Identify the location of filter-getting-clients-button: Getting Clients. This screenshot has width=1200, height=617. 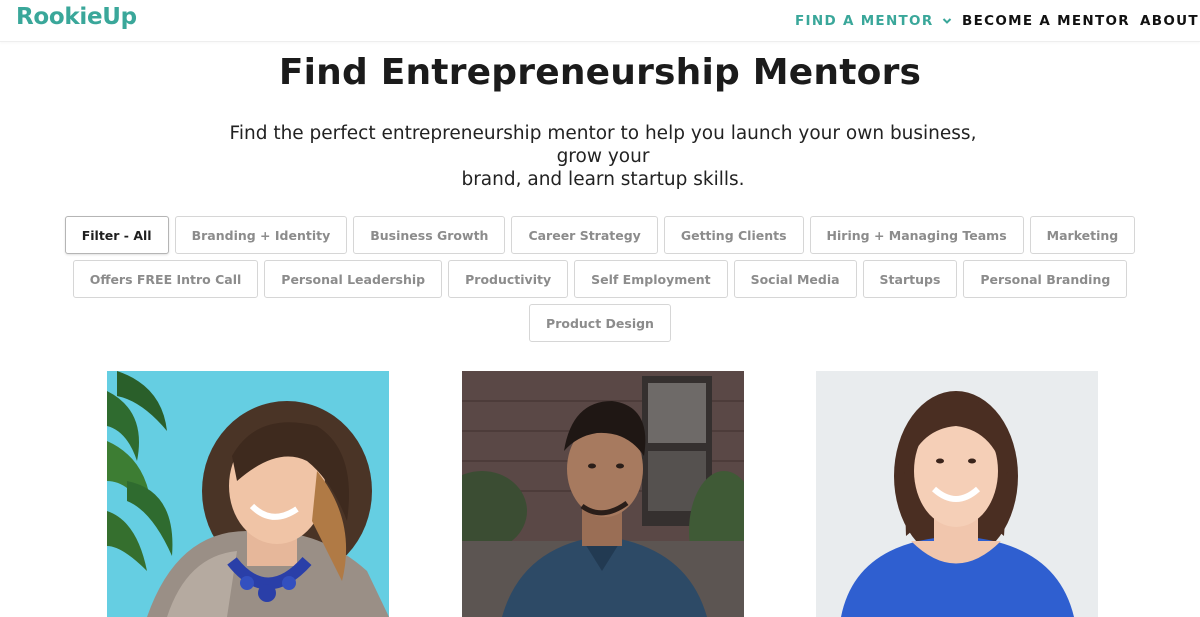
(733, 235).